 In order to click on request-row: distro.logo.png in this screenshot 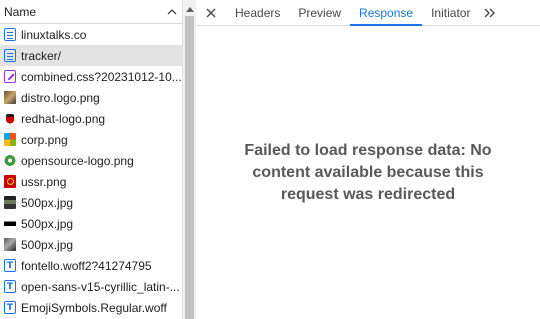, I will do `click(91, 97)`.